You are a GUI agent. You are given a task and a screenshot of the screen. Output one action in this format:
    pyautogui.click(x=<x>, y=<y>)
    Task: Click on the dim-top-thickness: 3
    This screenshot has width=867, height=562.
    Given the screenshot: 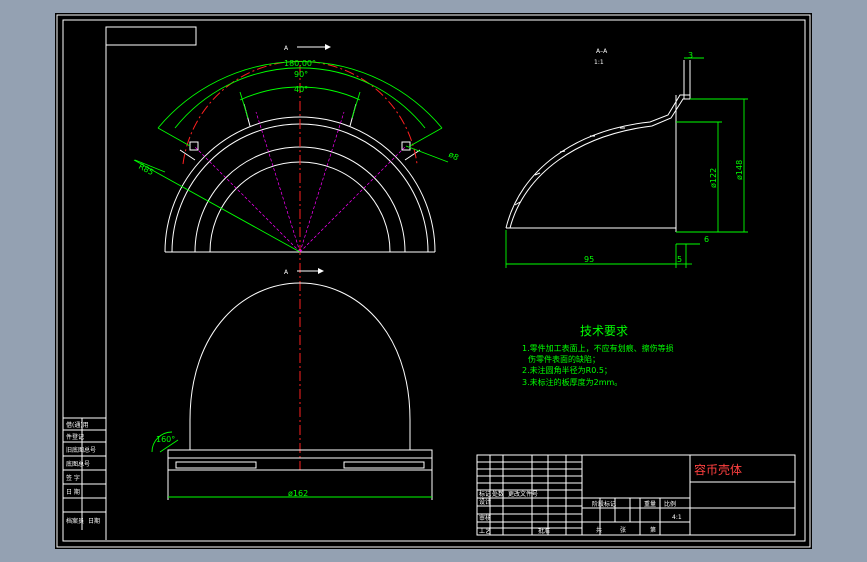 What is the action you would take?
    pyautogui.click(x=690, y=55)
    